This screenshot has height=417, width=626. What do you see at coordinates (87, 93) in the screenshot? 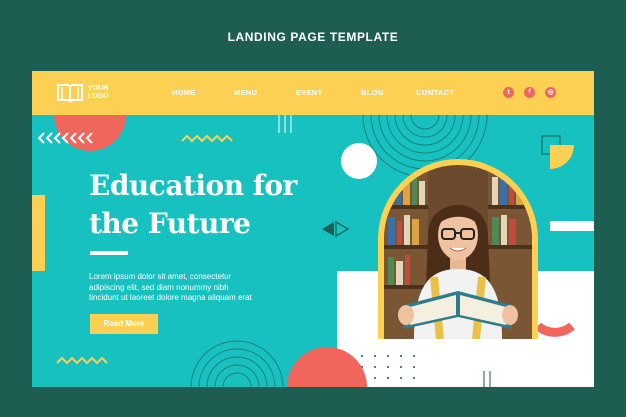
I see `logo: YOUR LOGO` at bounding box center [87, 93].